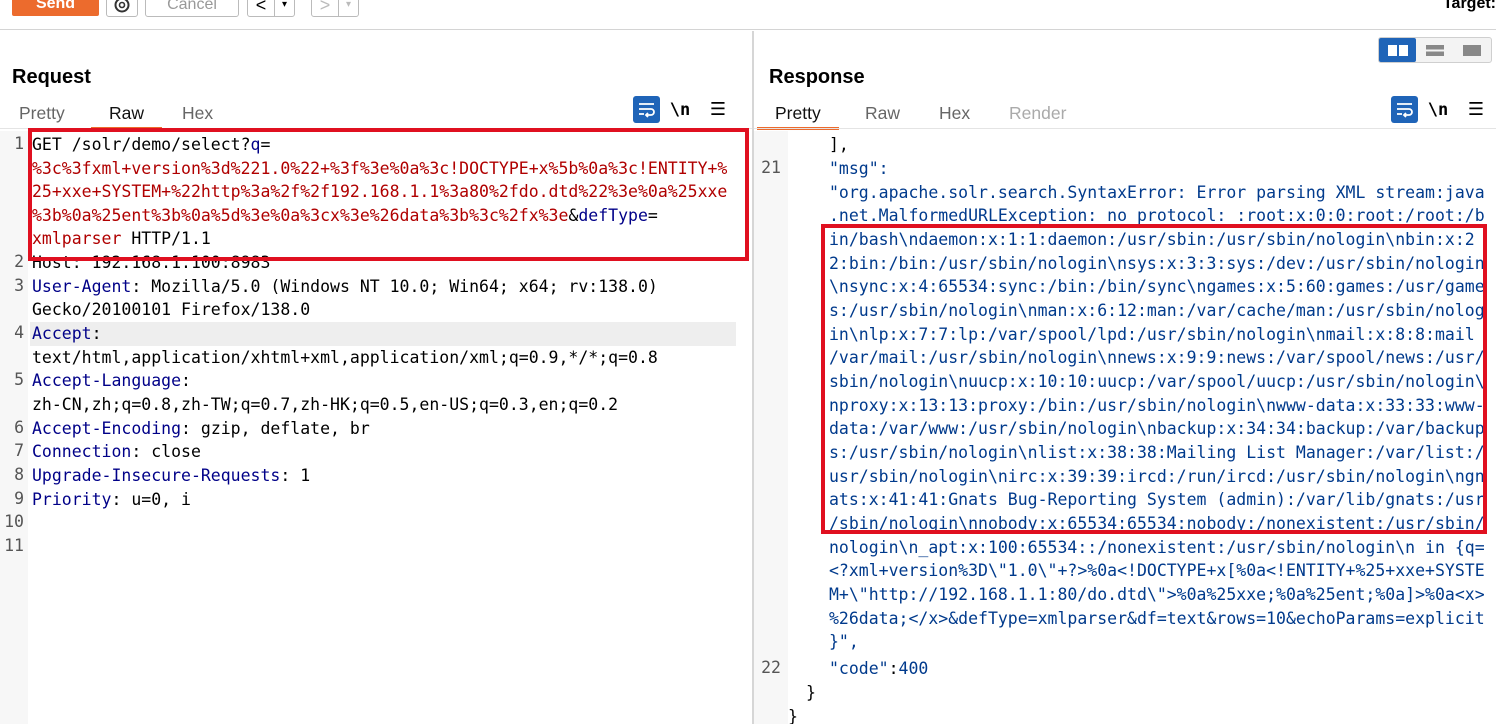  I want to click on line-number: 22, so click(771, 667).